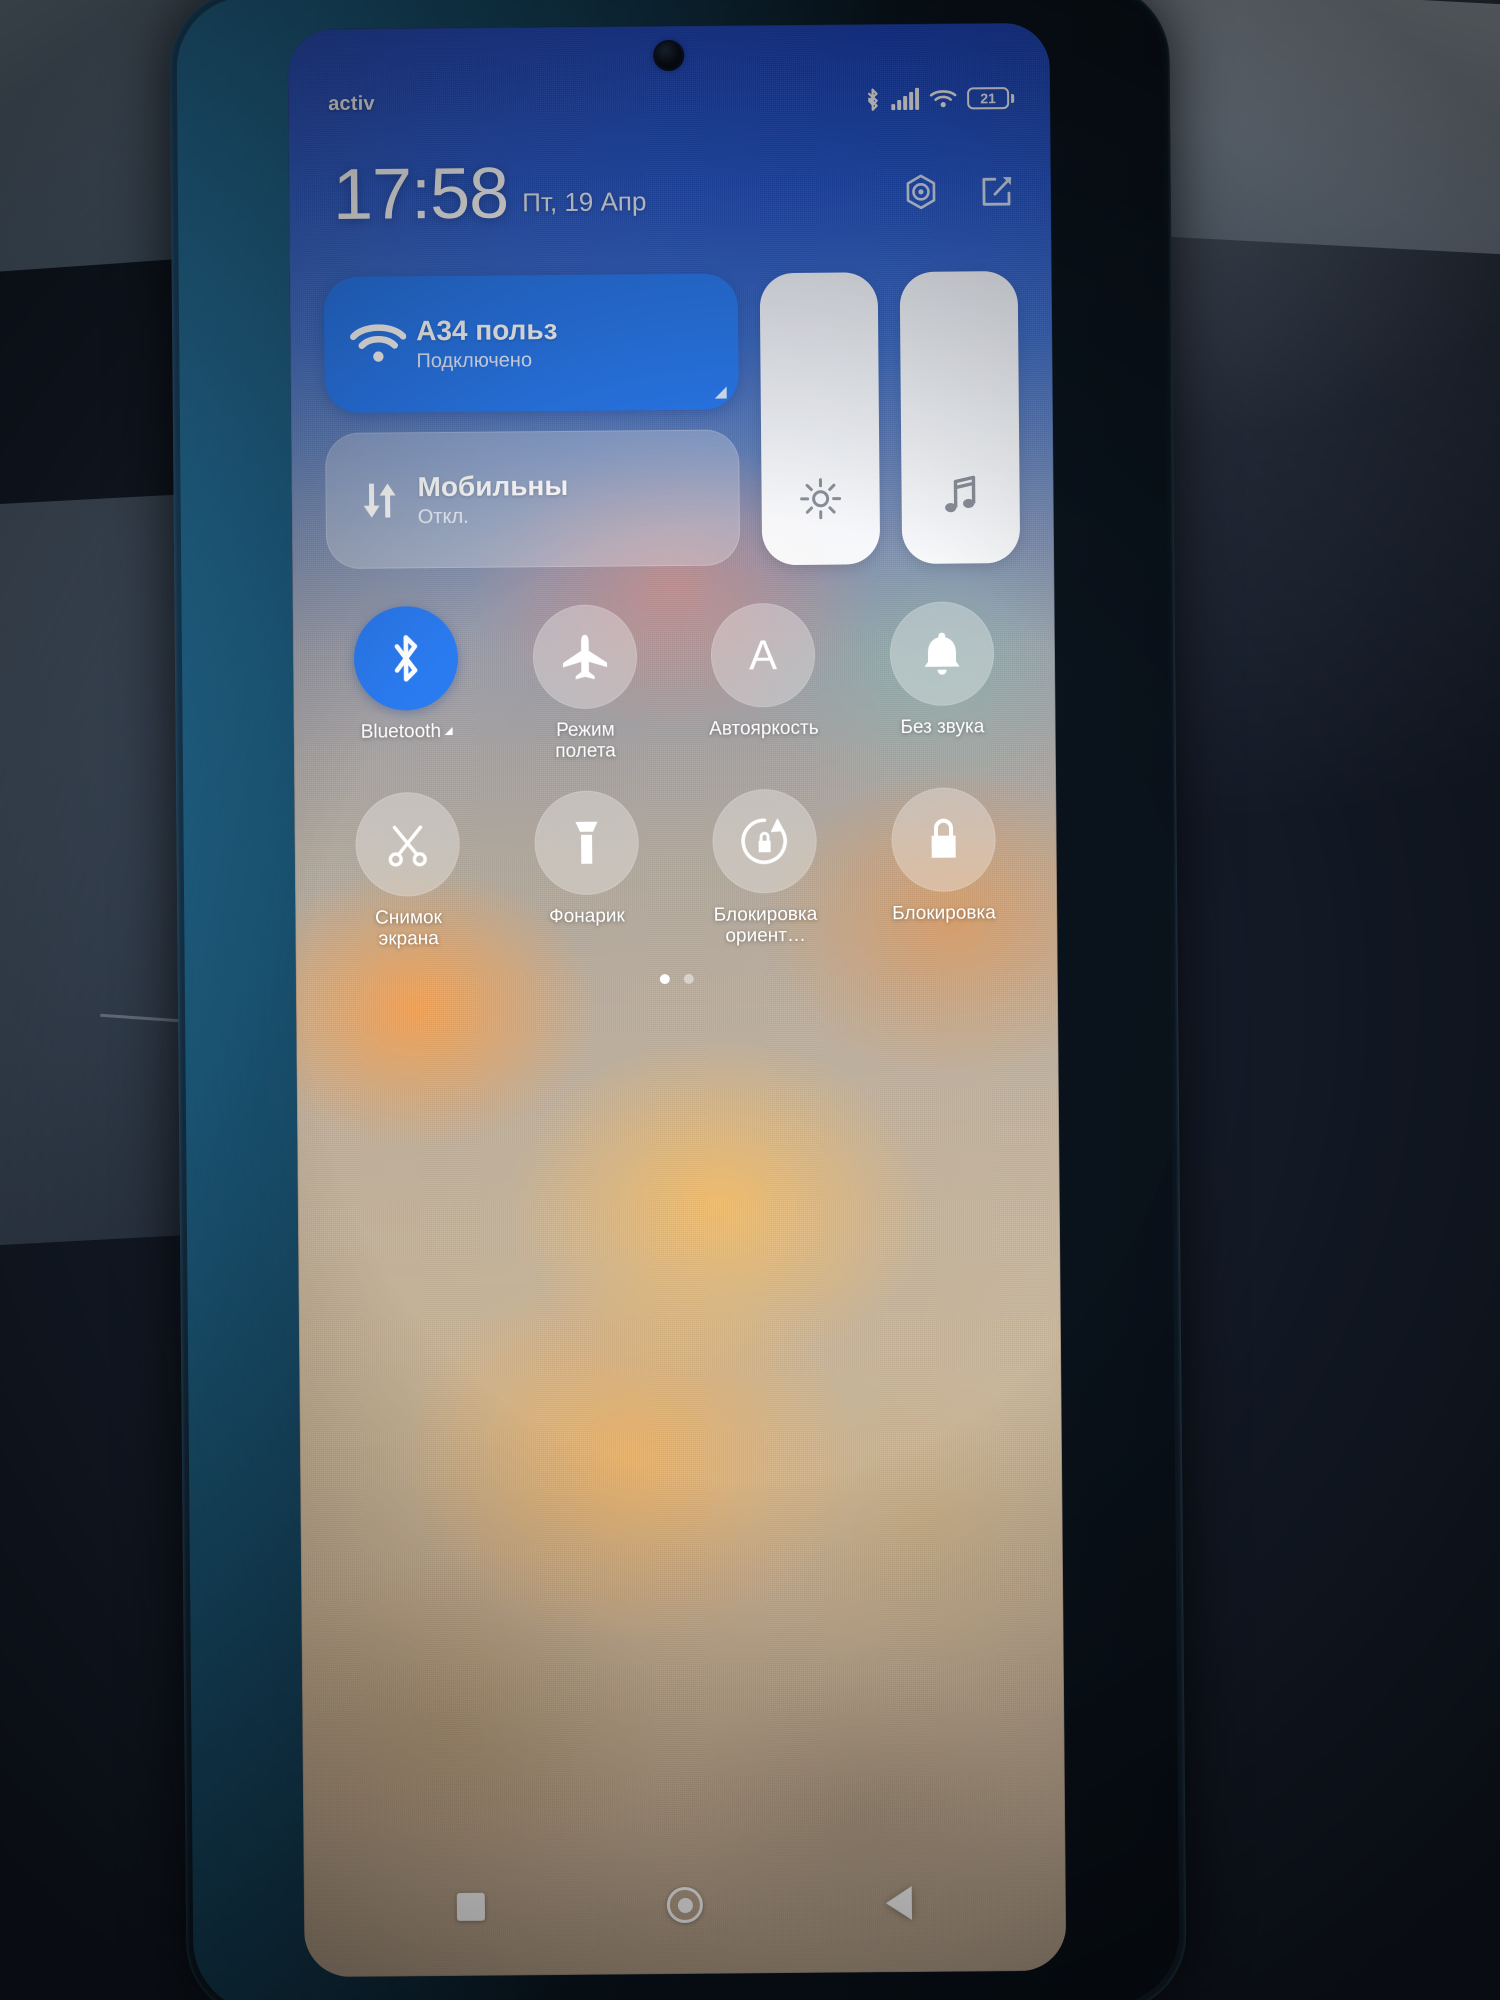 This screenshot has width=1500, height=2000. I want to click on home-button, so click(685, 1905).